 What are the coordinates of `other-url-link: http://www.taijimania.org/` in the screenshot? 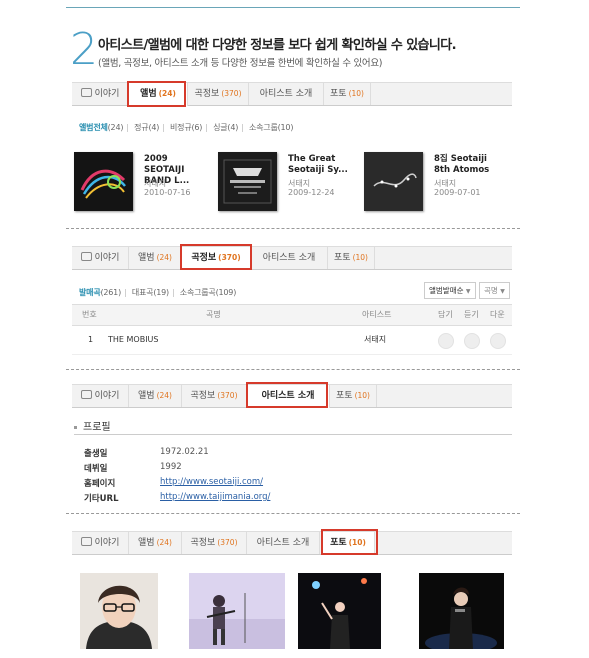 It's located at (215, 497).